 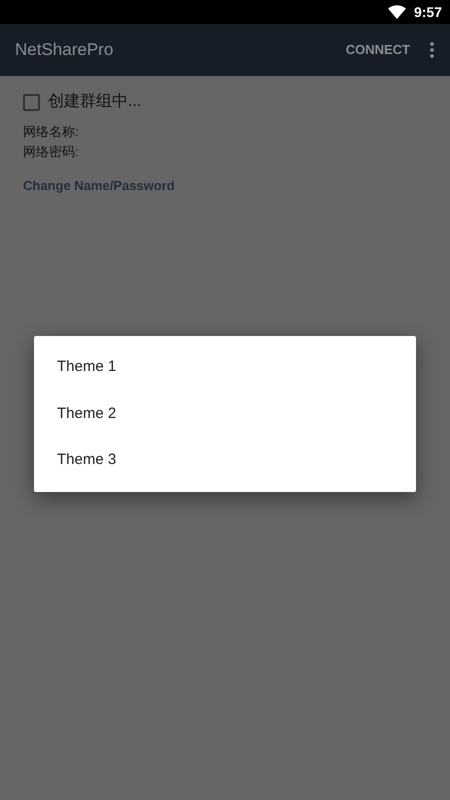 I want to click on field-label: 网络名称:, so click(x=51, y=132).